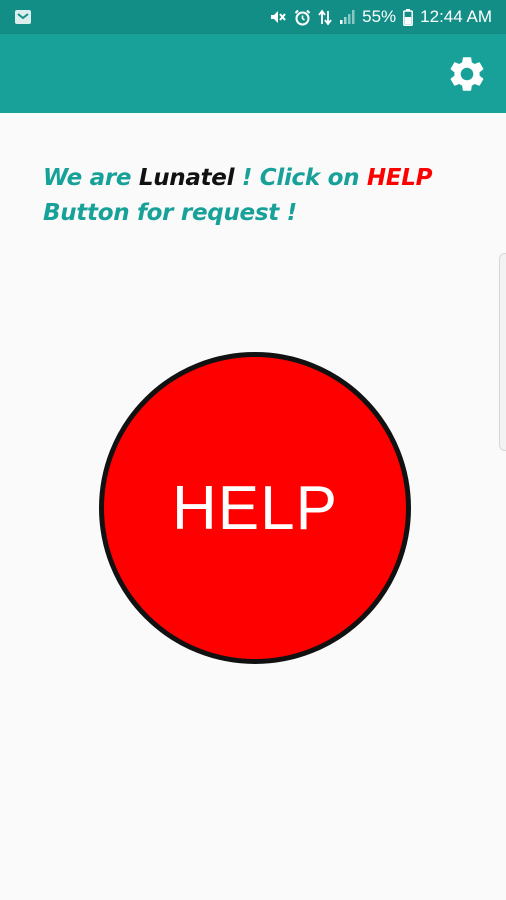  Describe the element at coordinates (502, 352) in the screenshot. I see `edge-panel-handle` at that location.